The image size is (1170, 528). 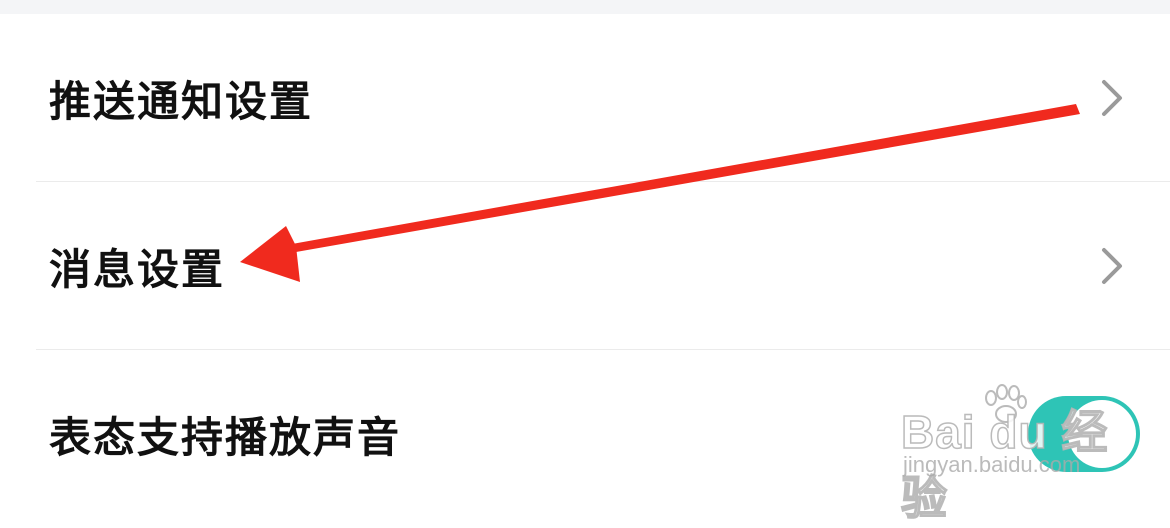 I want to click on top-strip, so click(x=585, y=7).